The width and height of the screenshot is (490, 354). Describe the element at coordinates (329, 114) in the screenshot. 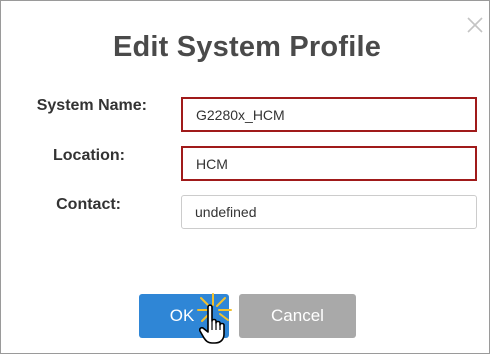

I see `system-name-field` at that location.